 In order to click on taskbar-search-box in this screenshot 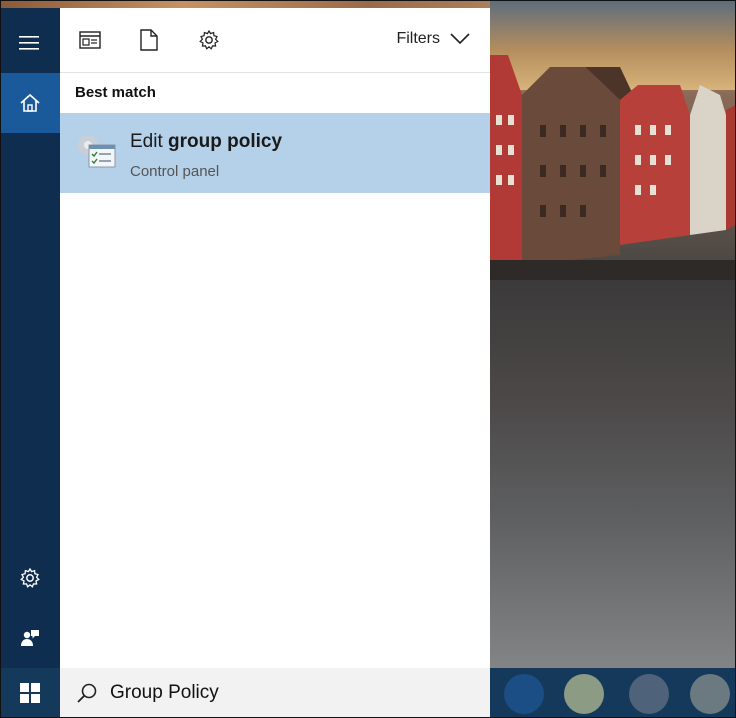, I will do `click(275, 693)`.